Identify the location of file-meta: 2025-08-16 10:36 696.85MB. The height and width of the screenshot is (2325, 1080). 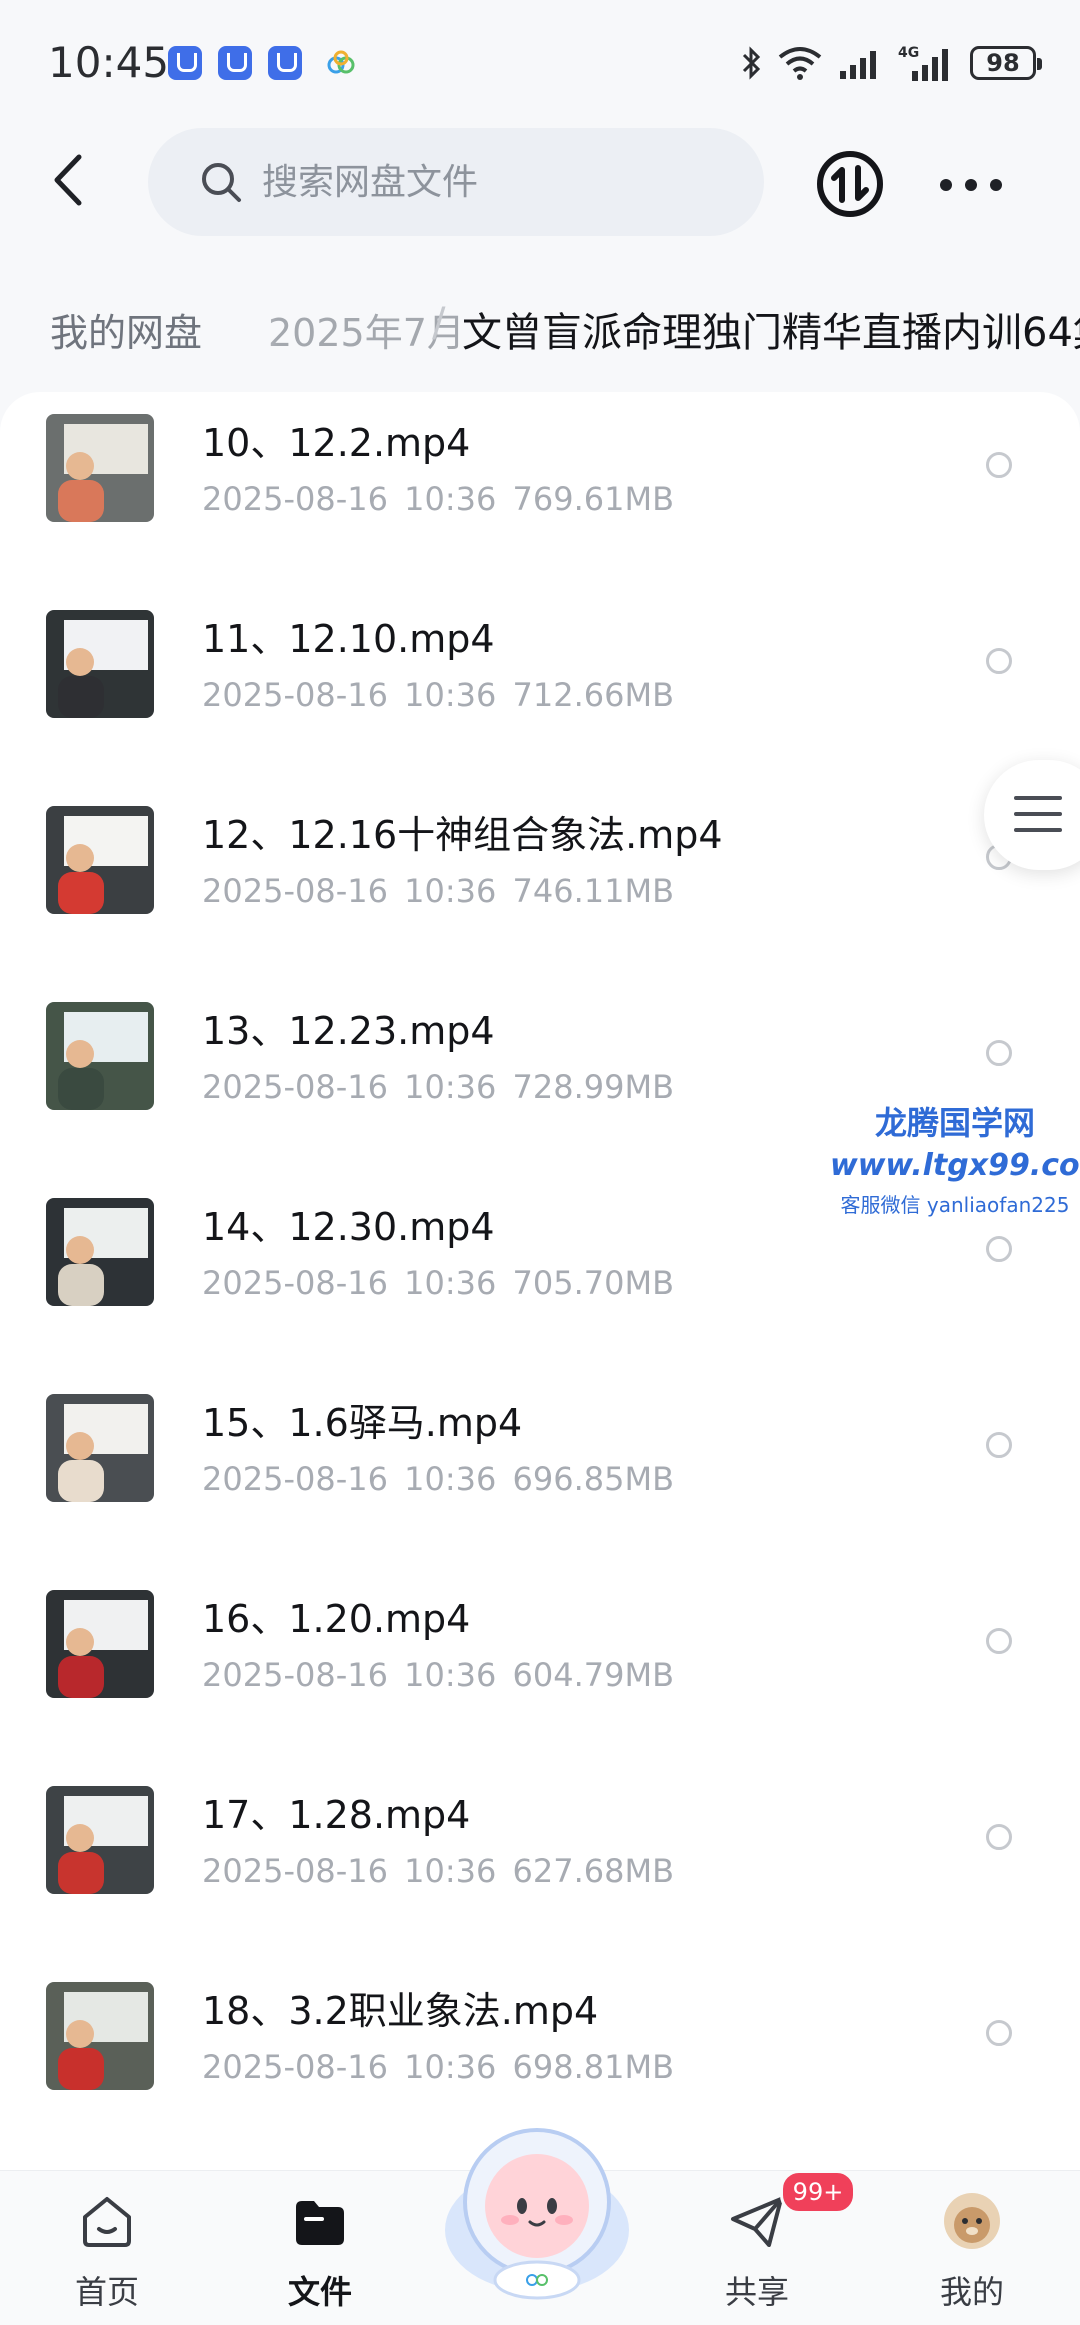
(438, 1479).